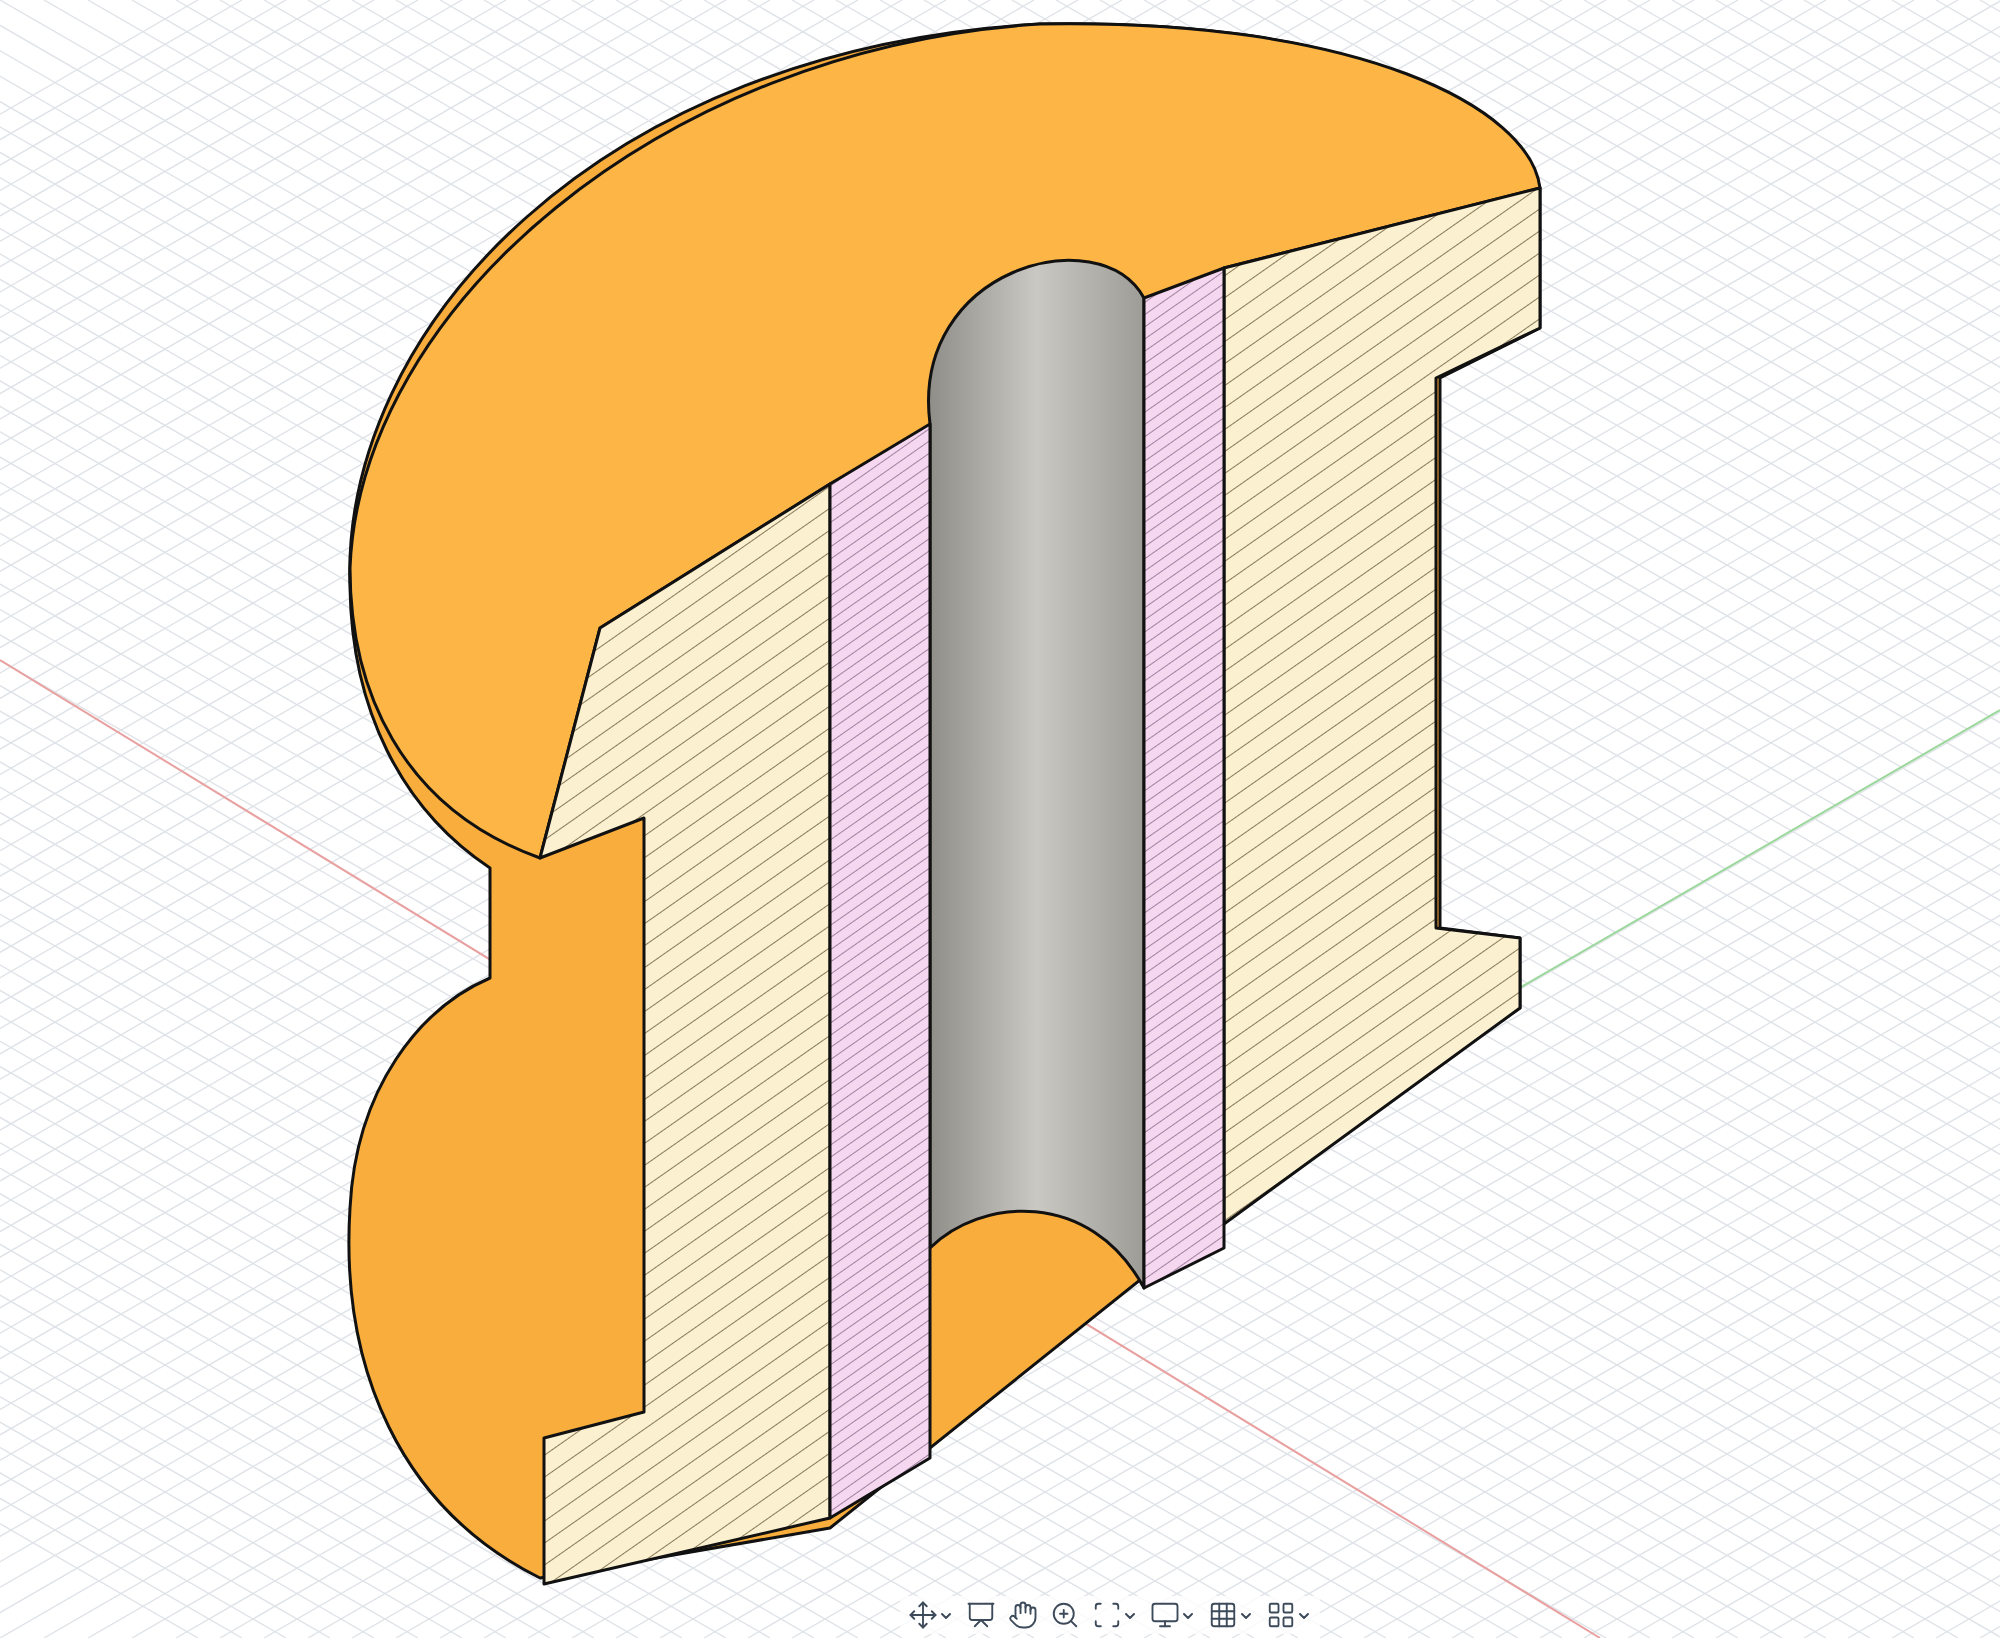 Image resolution: width=2000 pixels, height=1638 pixels. I want to click on monitor-icon, so click(1165, 1615).